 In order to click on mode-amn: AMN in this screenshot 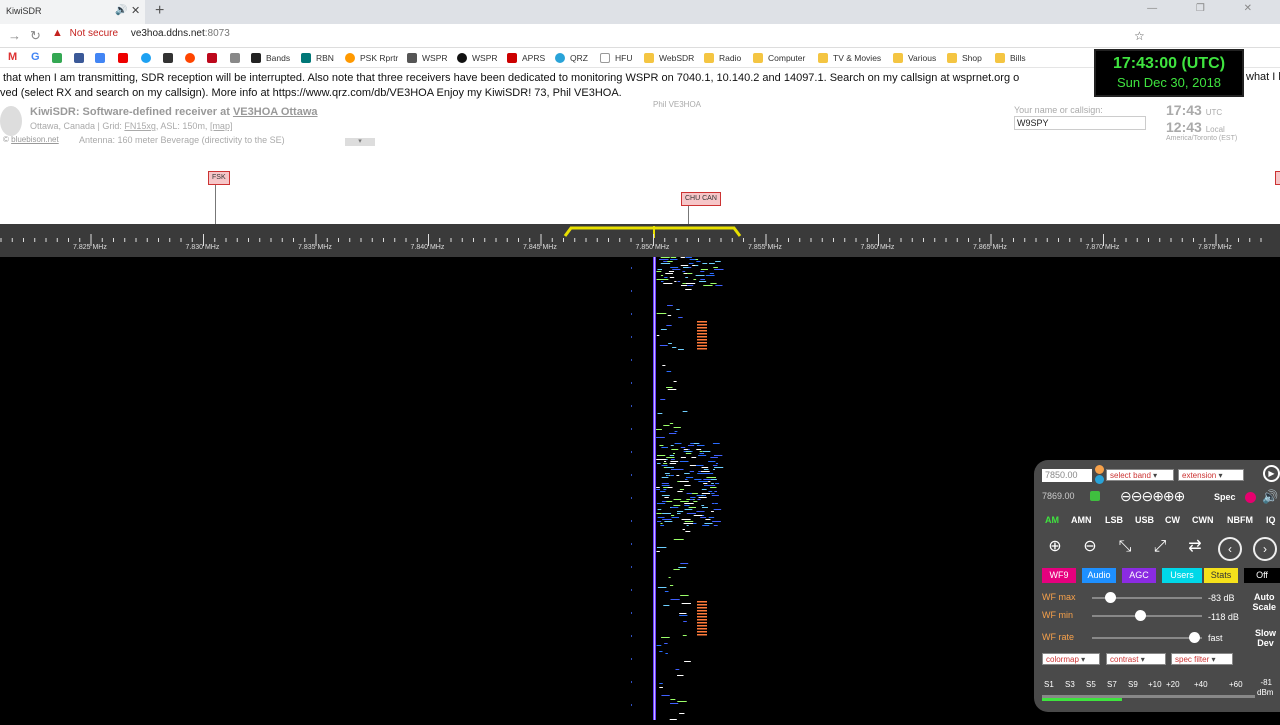, I will do `click(1081, 520)`.